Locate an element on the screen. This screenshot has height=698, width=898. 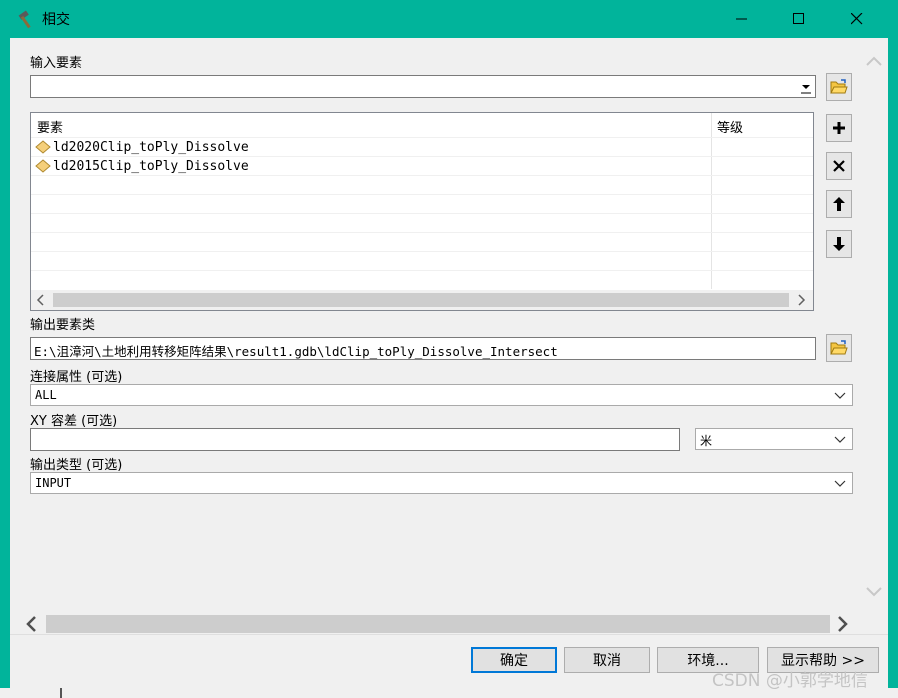
close-button is located at coordinates (857, 19).